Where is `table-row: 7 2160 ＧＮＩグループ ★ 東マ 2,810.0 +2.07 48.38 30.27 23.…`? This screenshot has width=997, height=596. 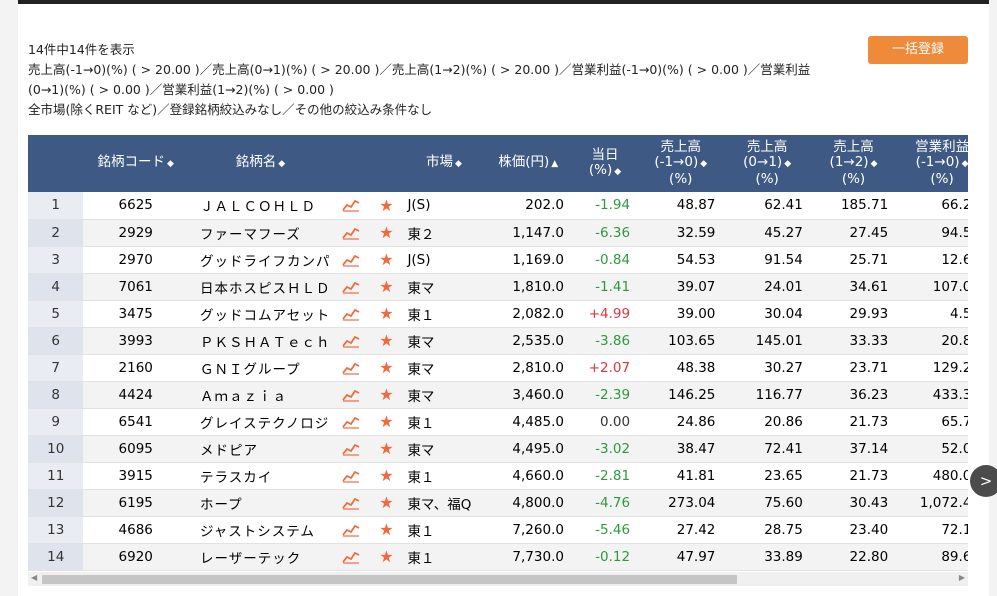
table-row: 7 2160 ＧＮＩグループ ★ 東マ 2,810.0 +2.07 48.38 30.27 23.… is located at coordinates (498, 368).